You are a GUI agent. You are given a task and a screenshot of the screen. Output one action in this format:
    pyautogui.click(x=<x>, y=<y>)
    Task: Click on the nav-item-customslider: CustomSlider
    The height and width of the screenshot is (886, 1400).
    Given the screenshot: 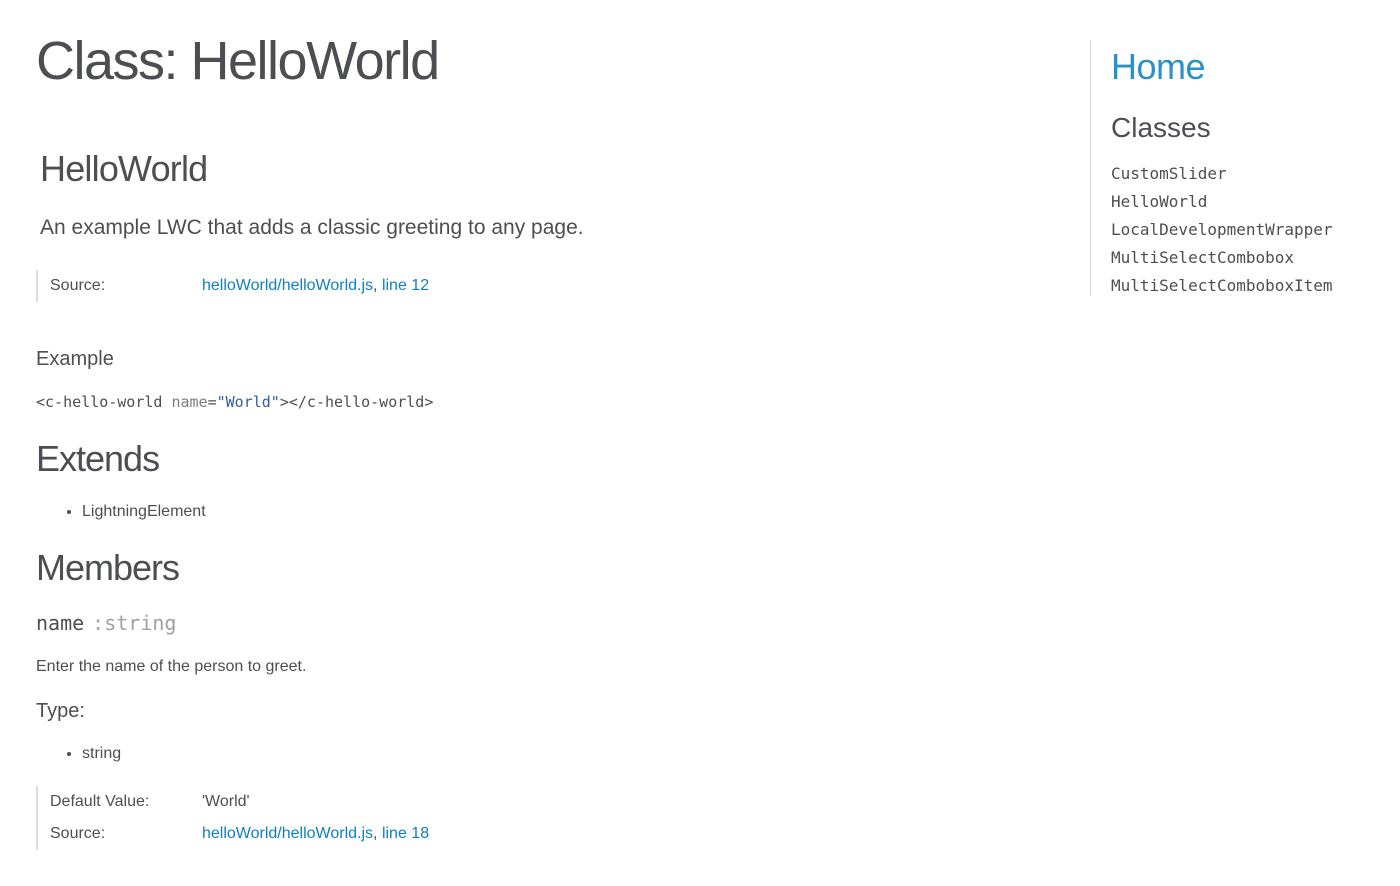 What is the action you would take?
    pyautogui.click(x=1222, y=174)
    